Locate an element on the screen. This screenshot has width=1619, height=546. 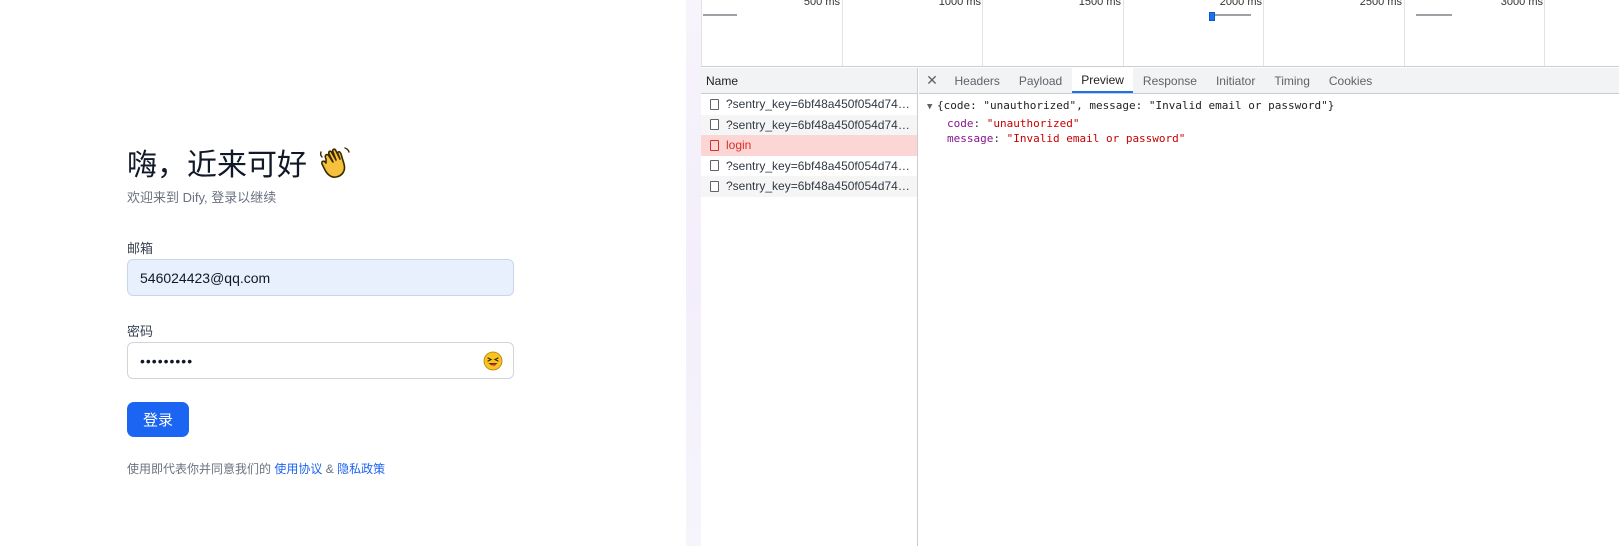
tab-payload: Payload is located at coordinates (1040, 80).